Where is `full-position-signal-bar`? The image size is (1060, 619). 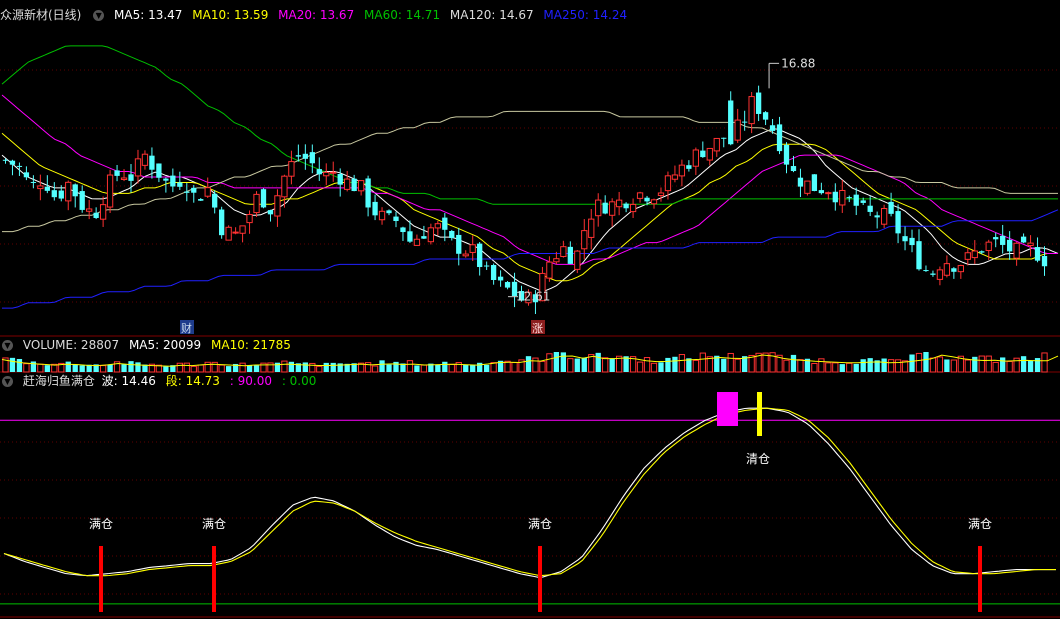 full-position-signal-bar is located at coordinates (214, 579).